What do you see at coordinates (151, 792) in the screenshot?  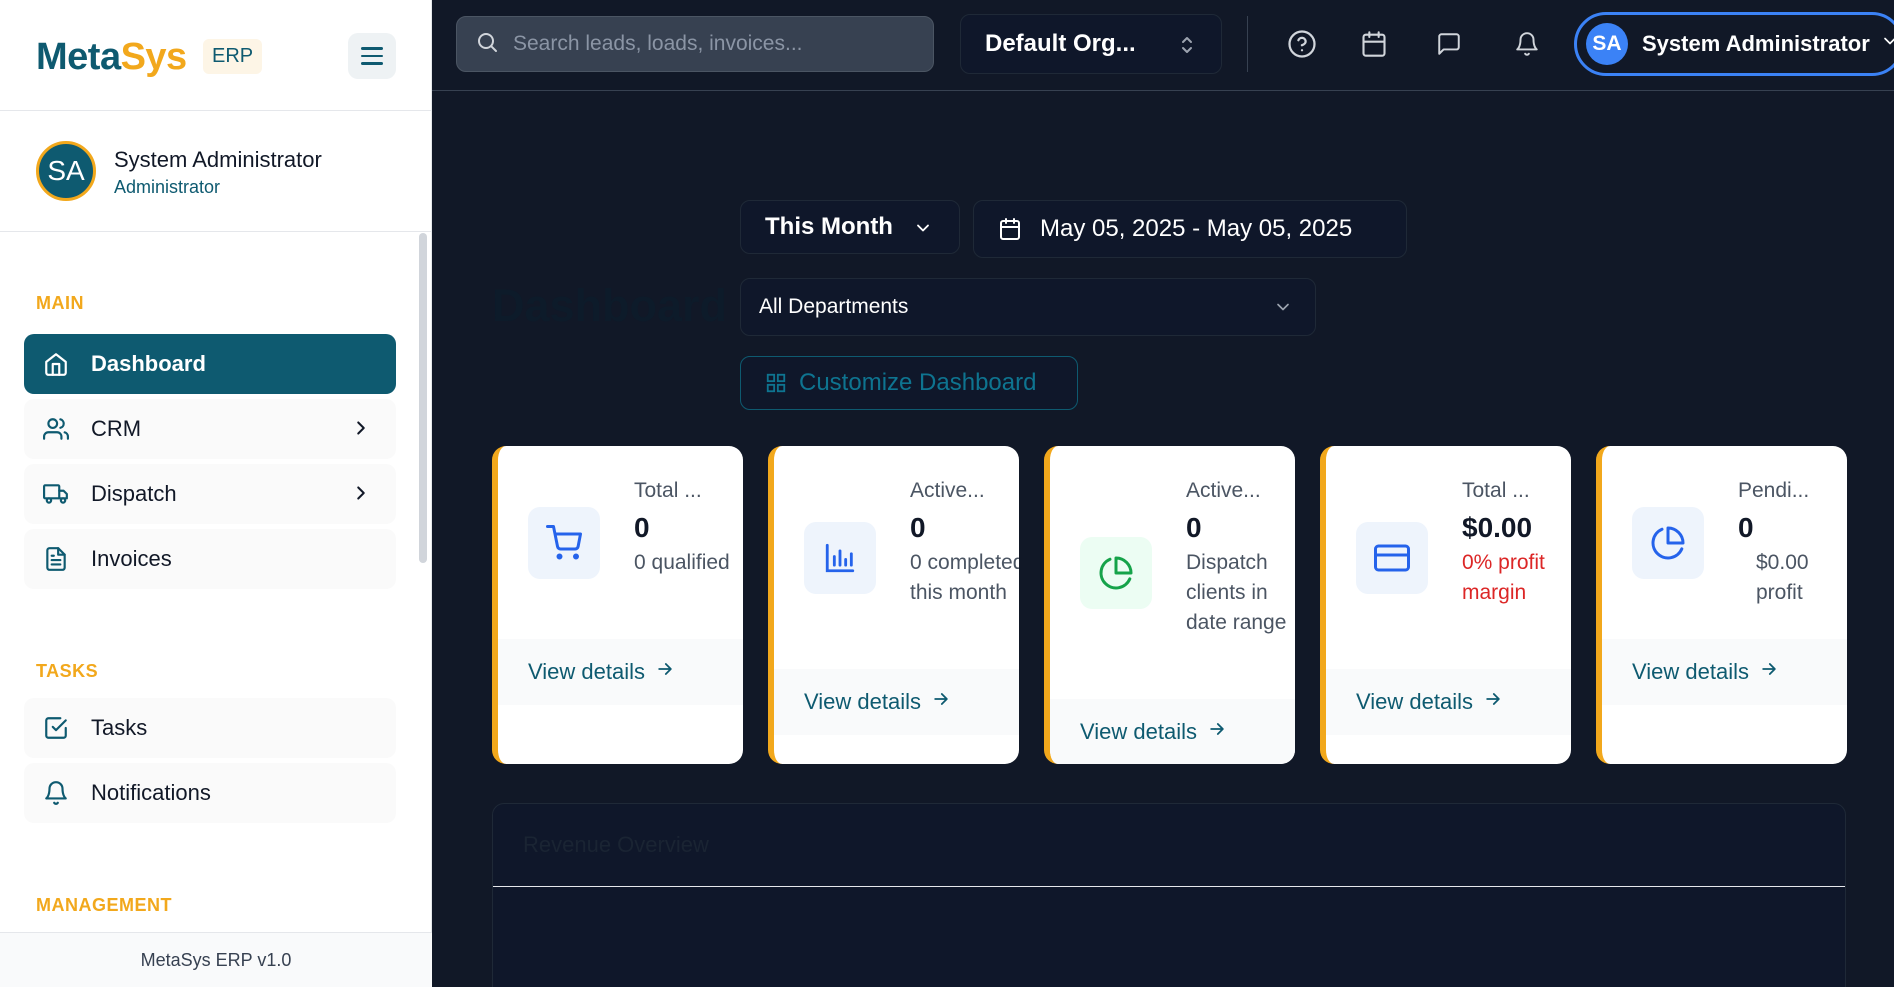 I see `sidebar-item-label: Notifications` at bounding box center [151, 792].